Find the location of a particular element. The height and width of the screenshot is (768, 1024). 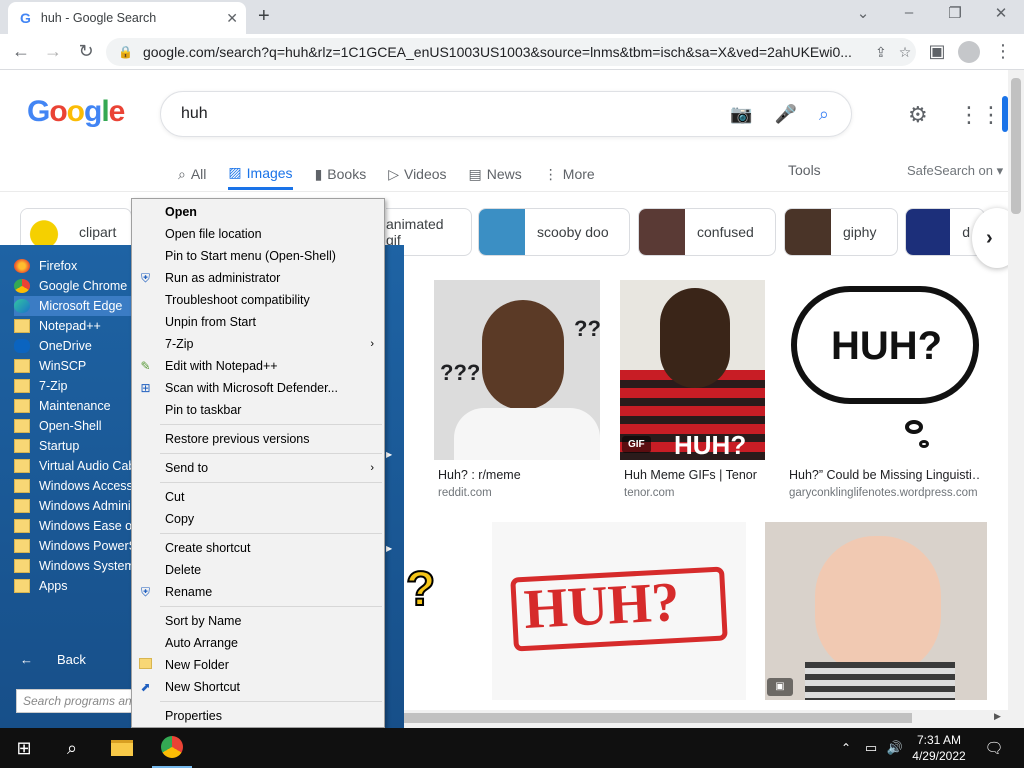

google-logo: Google is located at coordinates (76, 112).